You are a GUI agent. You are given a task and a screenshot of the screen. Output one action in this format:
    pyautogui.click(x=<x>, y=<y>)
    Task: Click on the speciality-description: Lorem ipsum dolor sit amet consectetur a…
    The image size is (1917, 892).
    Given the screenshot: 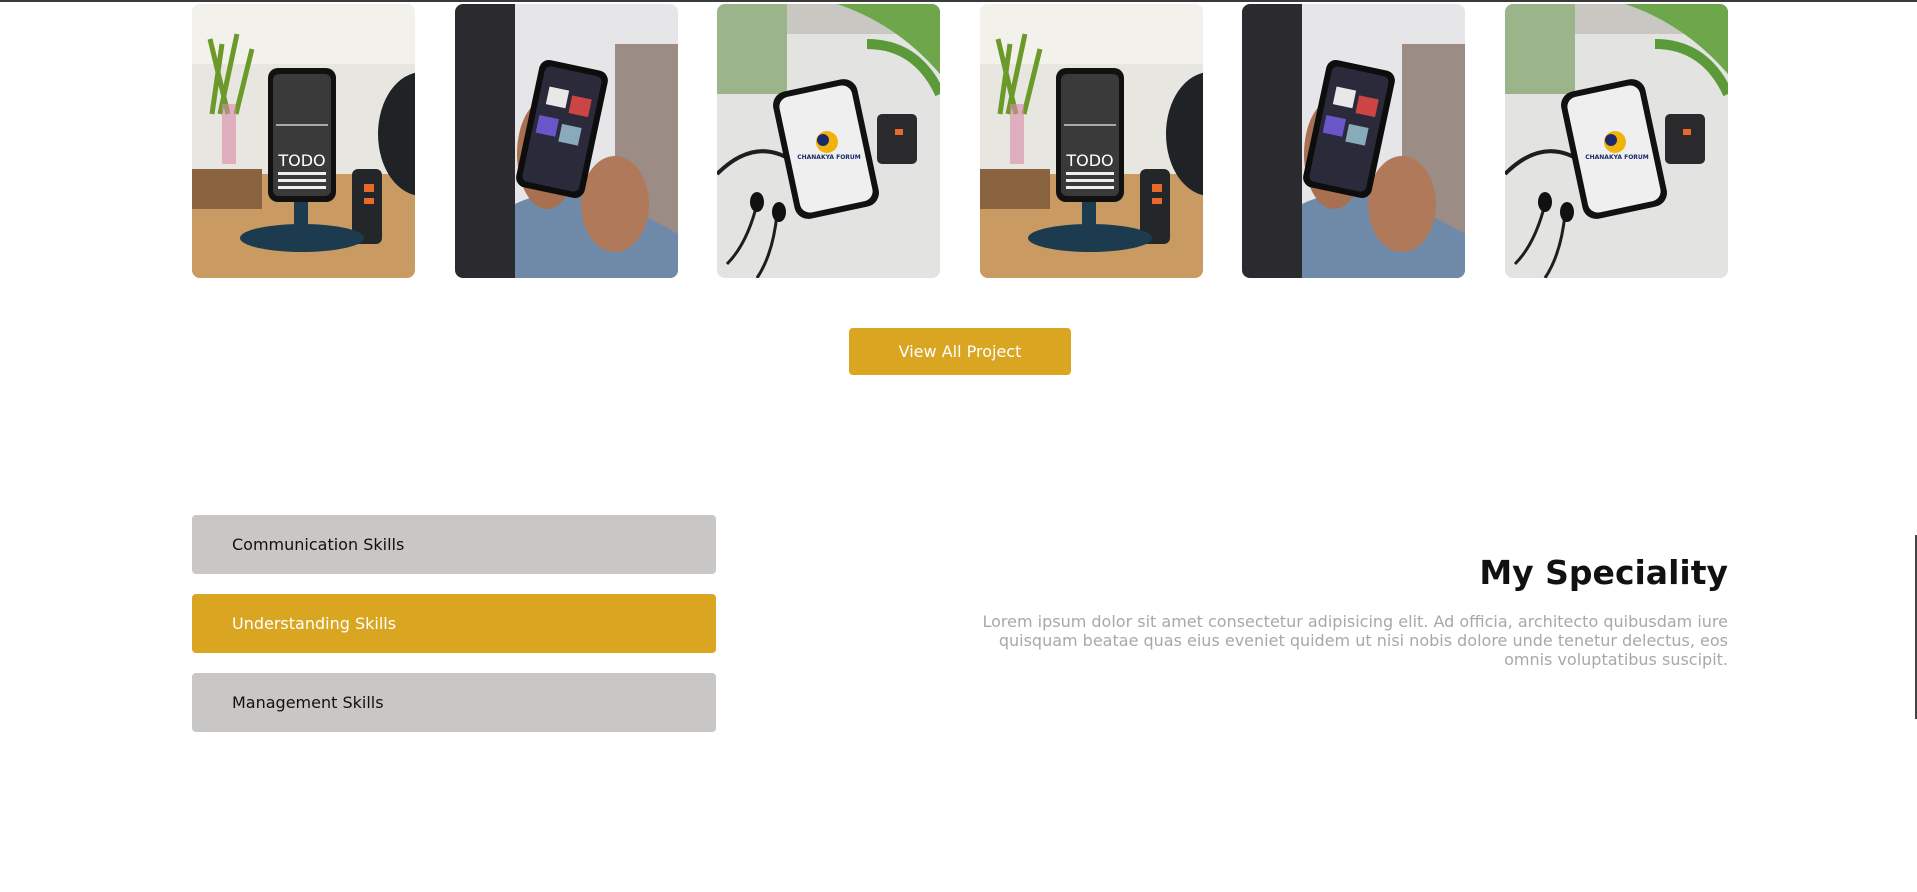 What is the action you would take?
    pyautogui.click(x=1355, y=640)
    